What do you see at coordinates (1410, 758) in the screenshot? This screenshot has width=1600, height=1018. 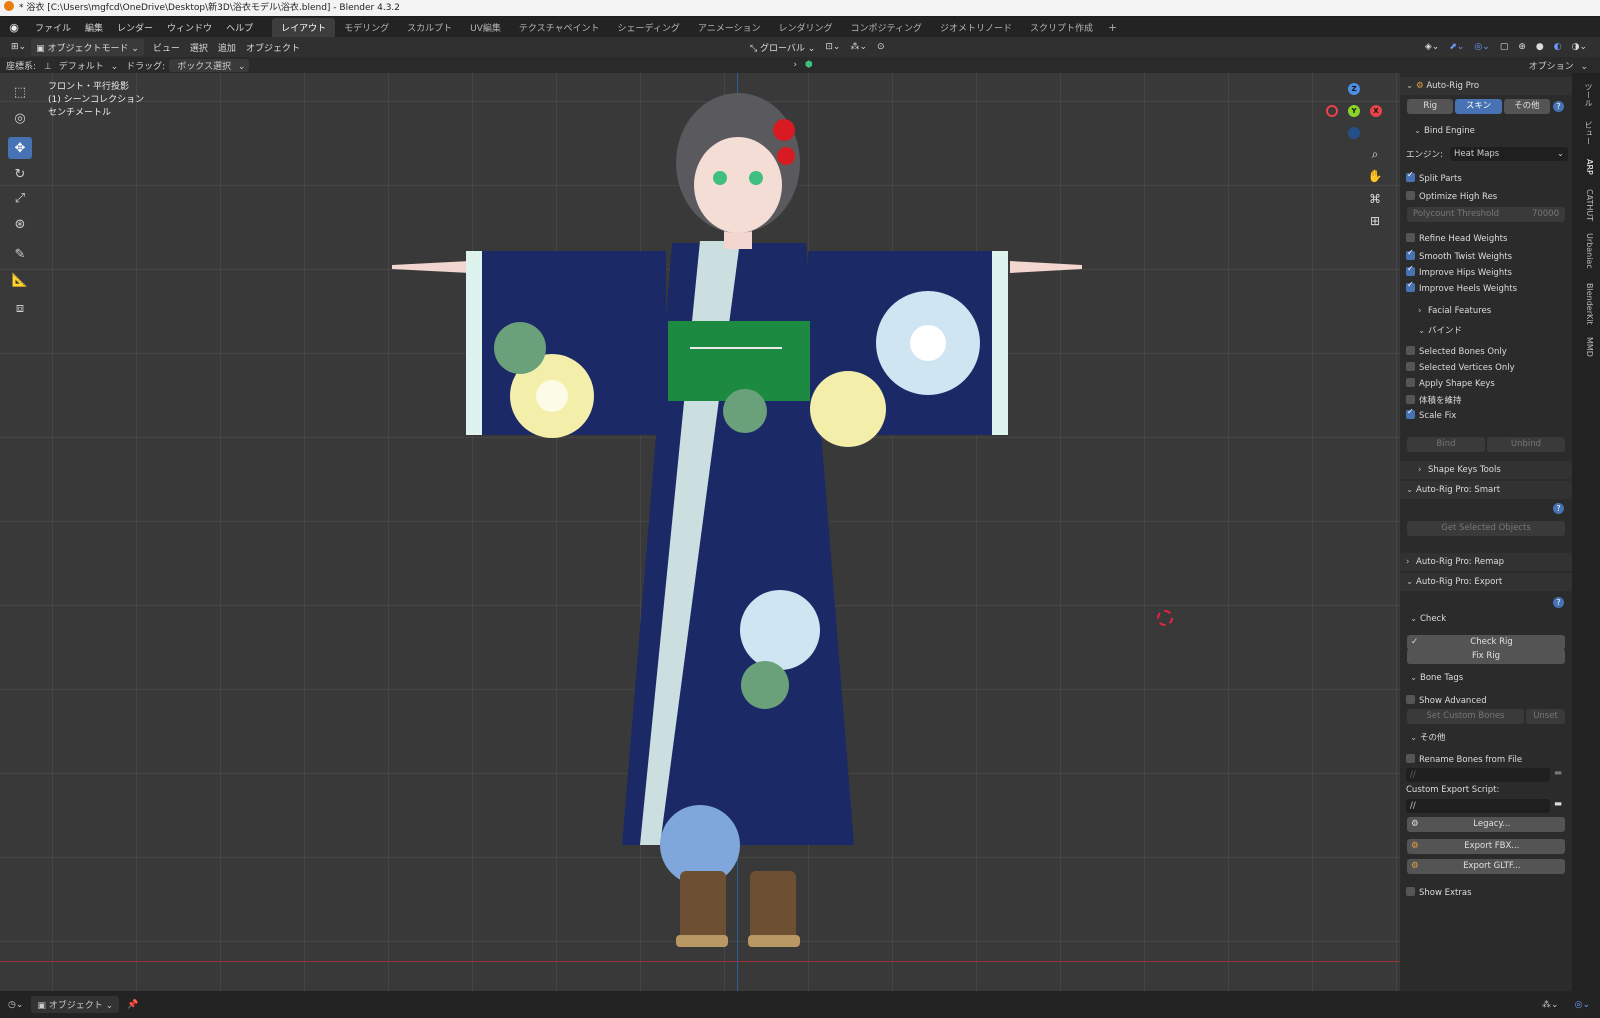 I see `rename-bones-checkbox` at bounding box center [1410, 758].